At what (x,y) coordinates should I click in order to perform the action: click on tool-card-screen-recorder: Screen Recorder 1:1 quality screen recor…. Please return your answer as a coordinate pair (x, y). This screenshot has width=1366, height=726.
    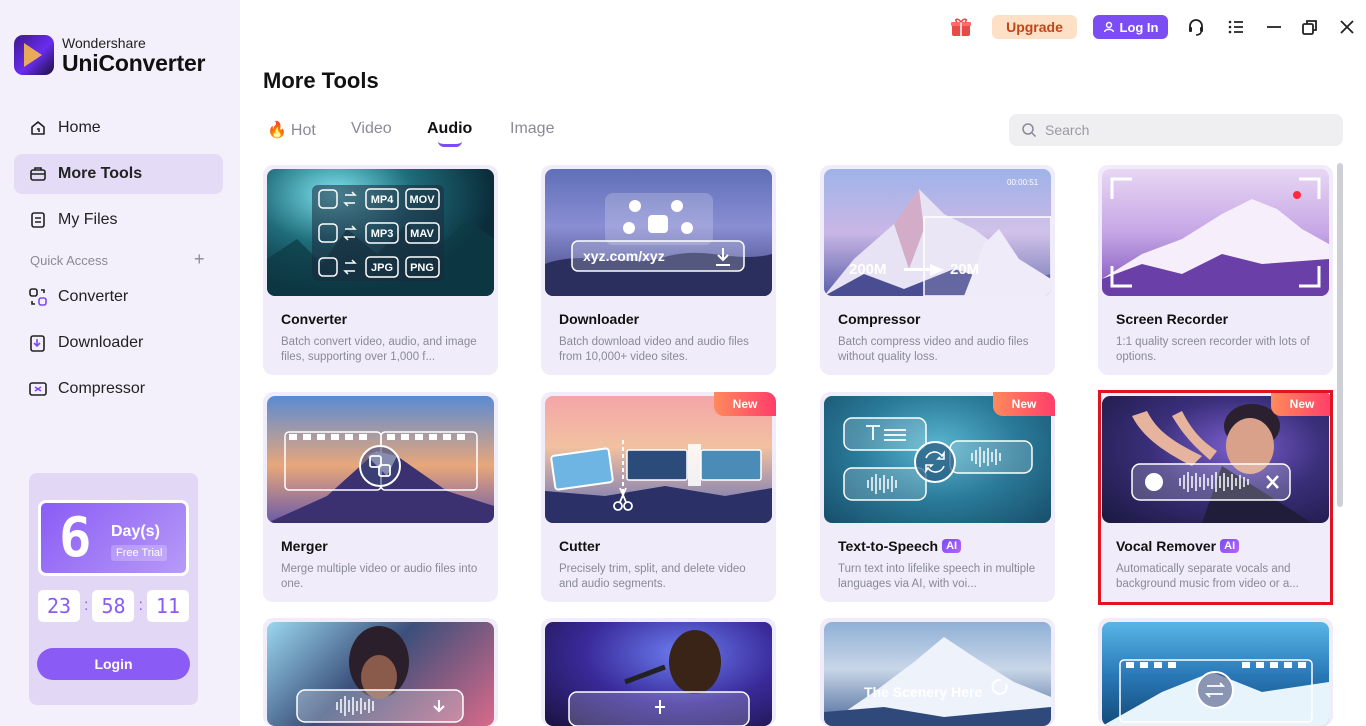
    Looking at the image, I should click on (1215, 270).